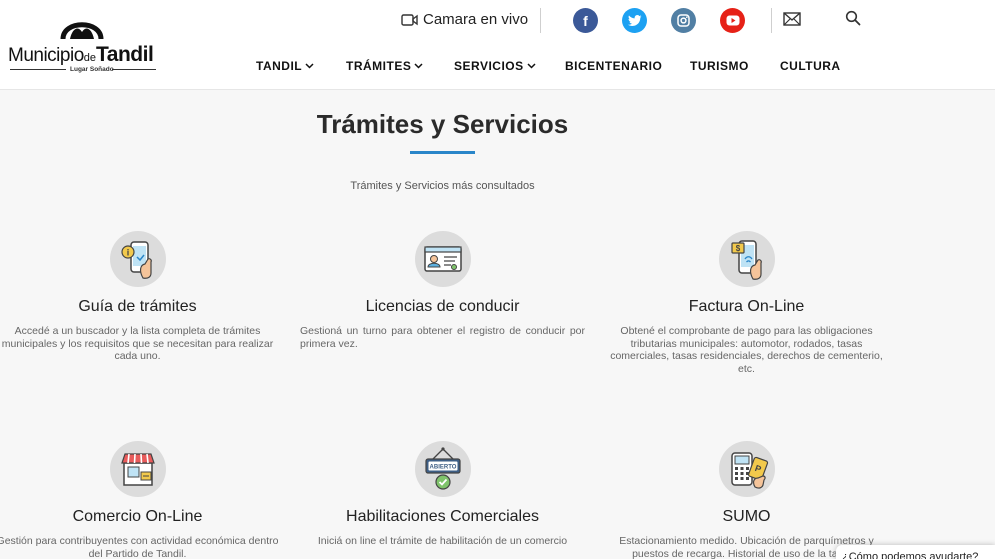  I want to click on logo-rule-right, so click(134, 69).